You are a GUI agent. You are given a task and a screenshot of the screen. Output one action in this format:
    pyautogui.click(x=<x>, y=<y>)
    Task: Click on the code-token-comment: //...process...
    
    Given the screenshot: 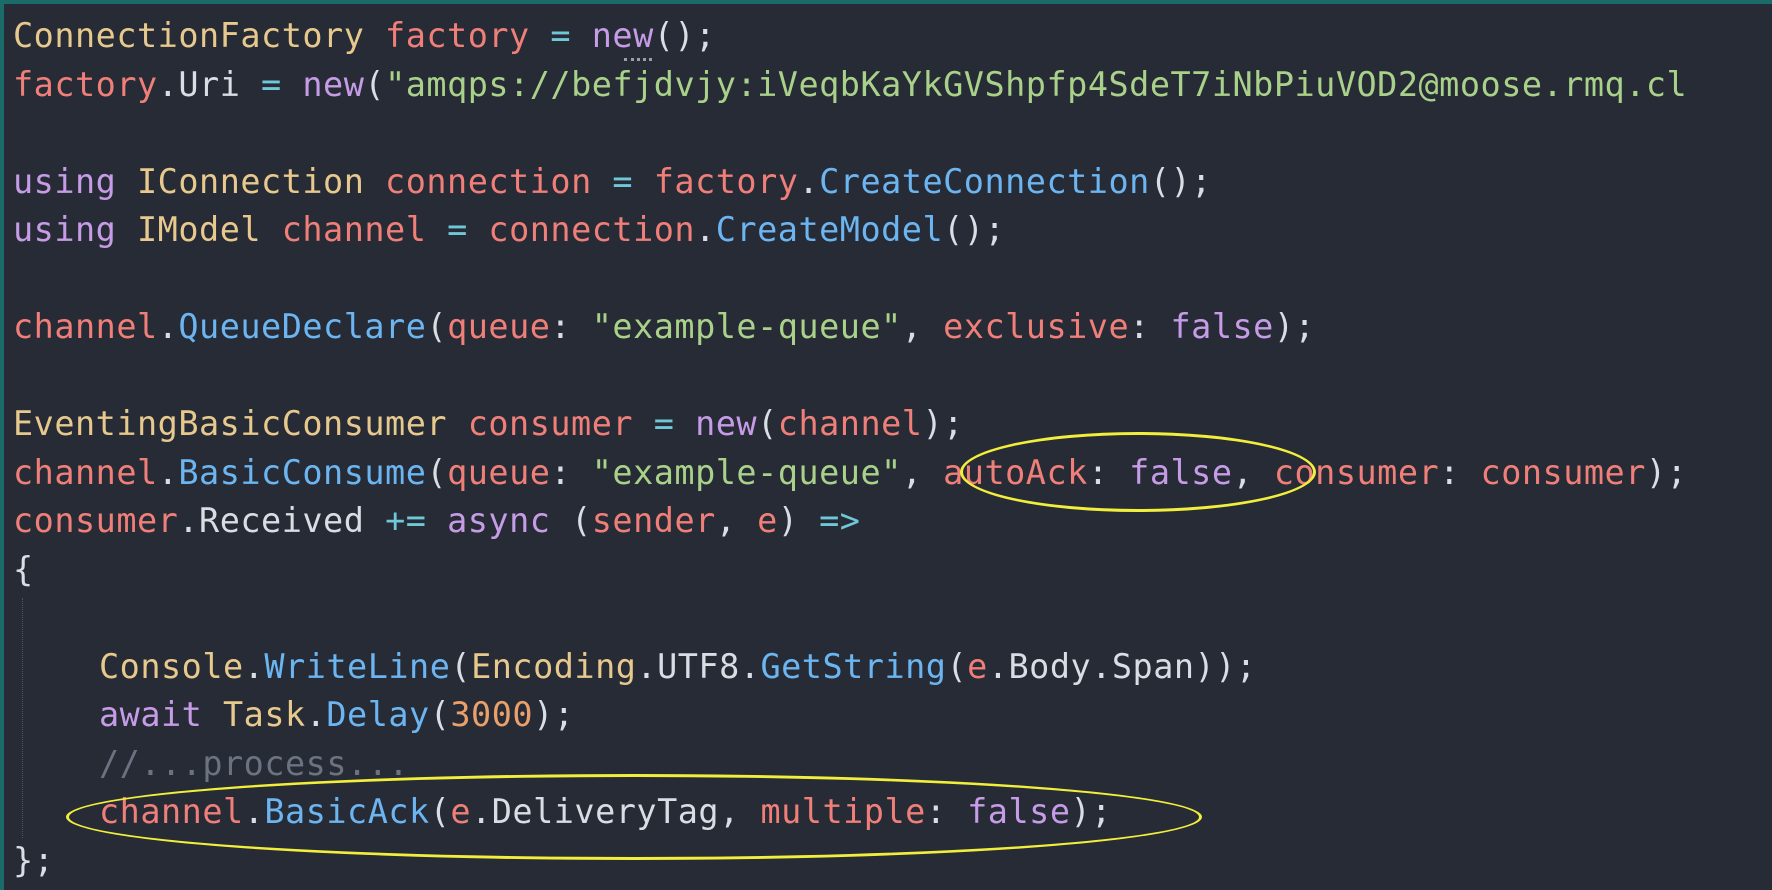 What is the action you would take?
    pyautogui.click(x=254, y=763)
    